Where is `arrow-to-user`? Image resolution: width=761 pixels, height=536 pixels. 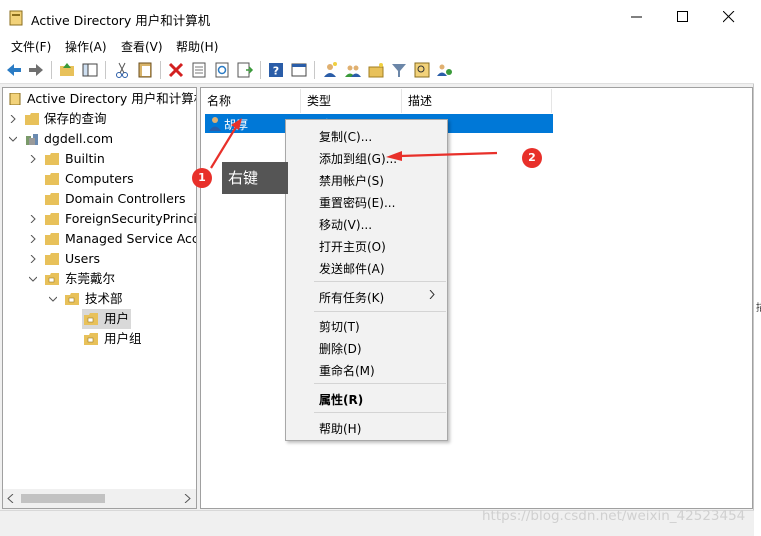 arrow-to-user is located at coordinates (226, 143).